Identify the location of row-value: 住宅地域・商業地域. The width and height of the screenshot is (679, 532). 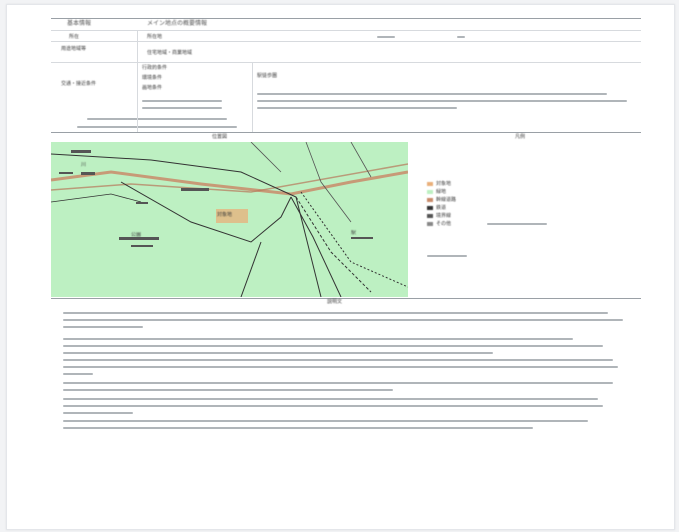
(170, 53).